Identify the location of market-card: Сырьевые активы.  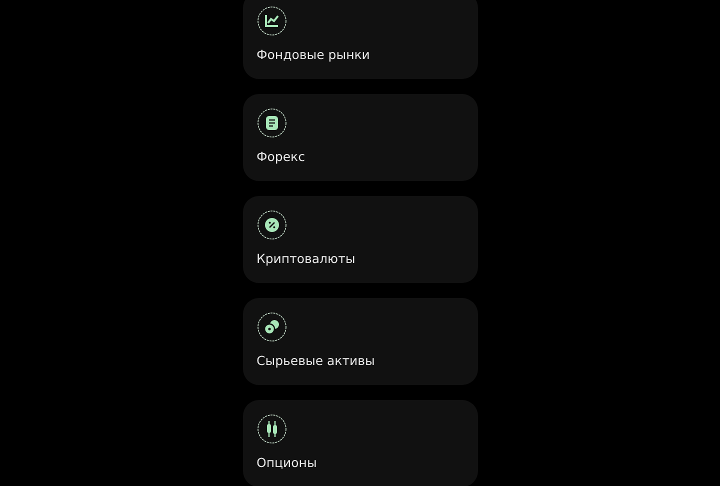
(360, 341).